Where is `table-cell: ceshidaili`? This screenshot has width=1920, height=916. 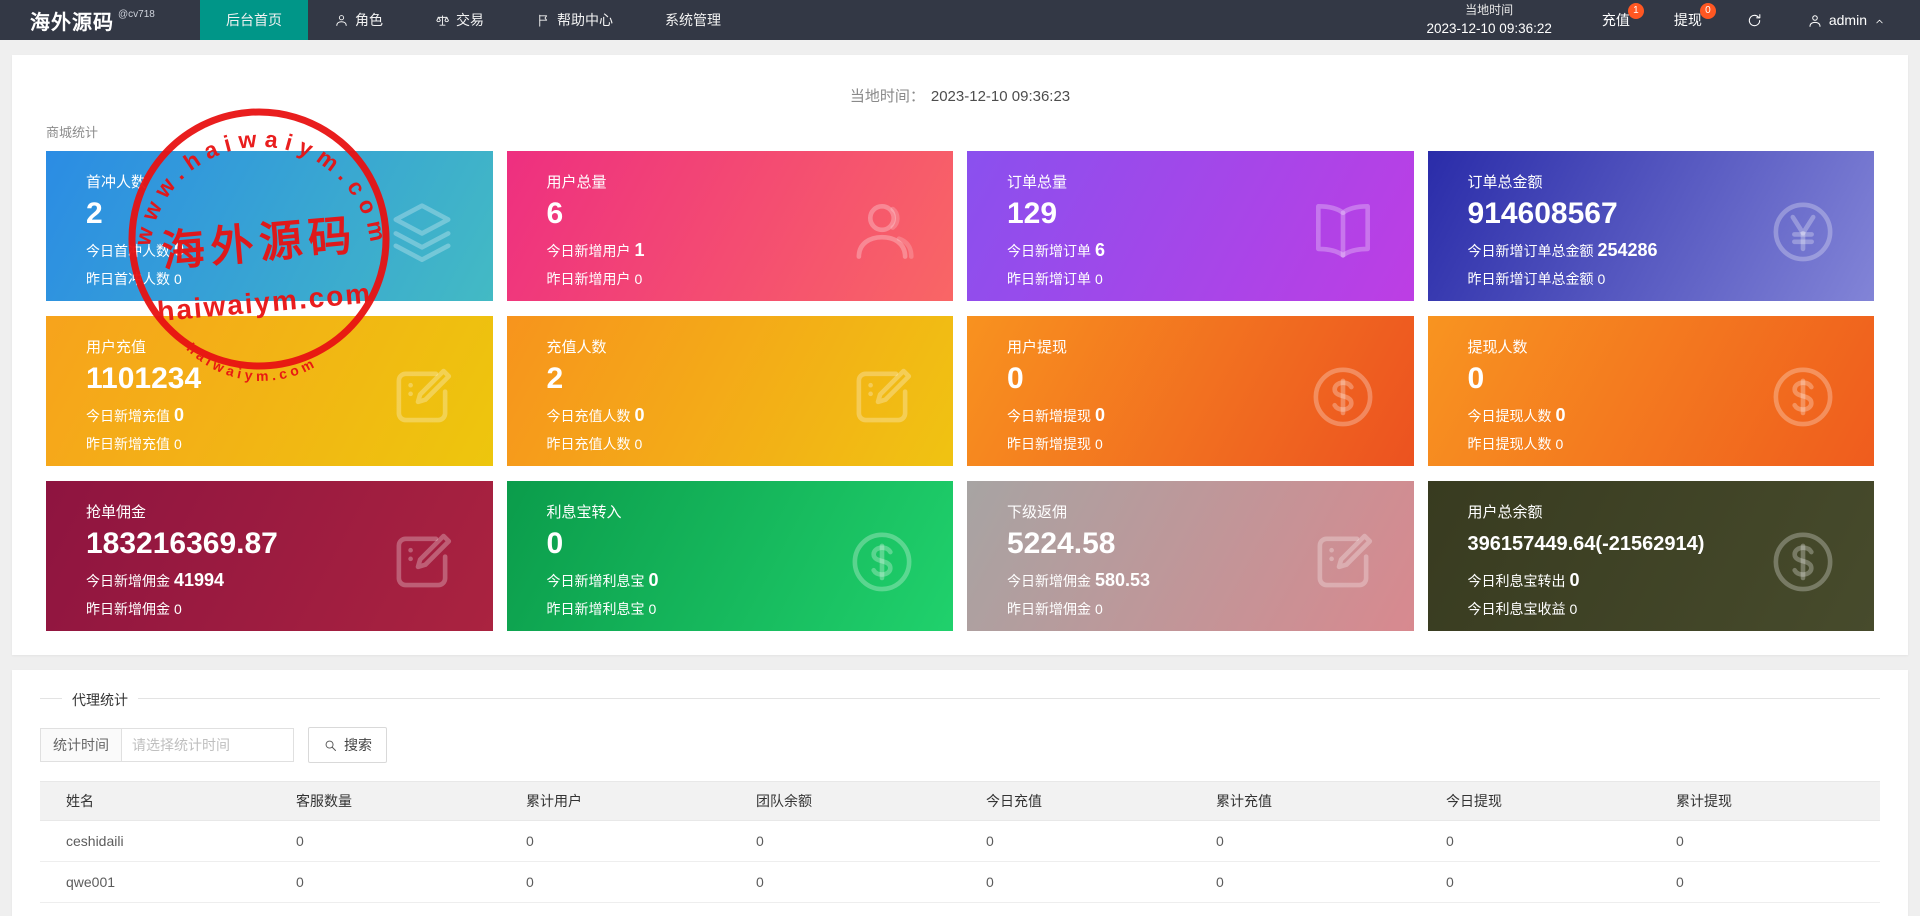
table-cell: ceshidaili is located at coordinates (155, 841).